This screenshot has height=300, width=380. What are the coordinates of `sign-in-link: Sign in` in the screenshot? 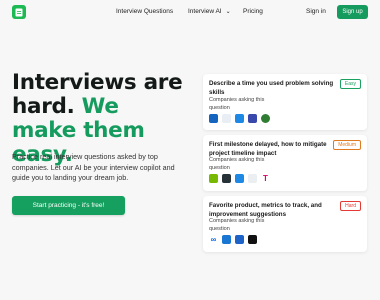 It's located at (316, 11).